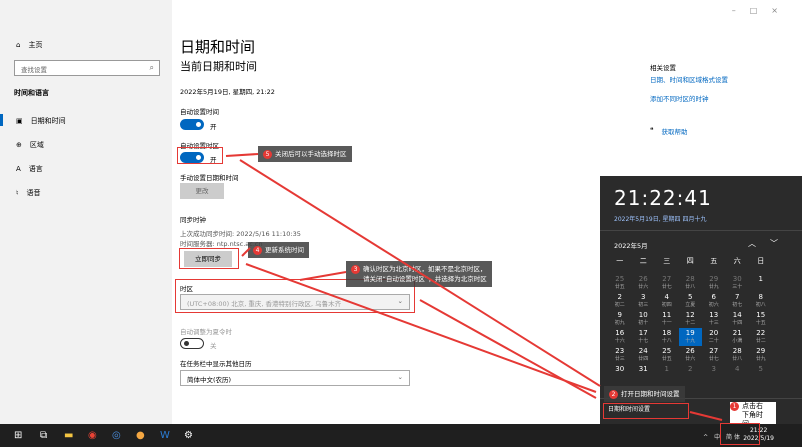  I want to click on sync-last-time: 上次成功同步时间: 2022/5/16 11:10:35, so click(240, 234).